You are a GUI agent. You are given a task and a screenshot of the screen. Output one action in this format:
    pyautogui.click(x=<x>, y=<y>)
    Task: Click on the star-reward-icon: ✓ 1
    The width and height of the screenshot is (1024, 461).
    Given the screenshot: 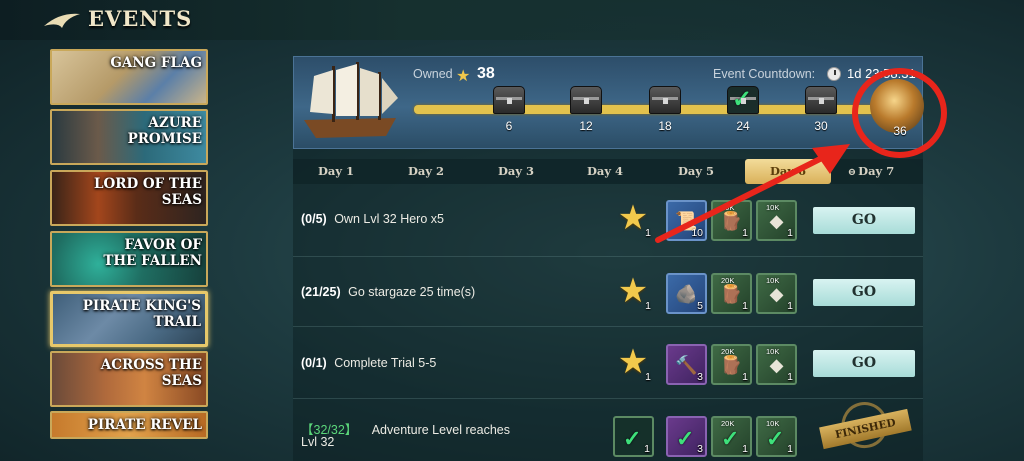 What is the action you would take?
    pyautogui.click(x=633, y=436)
    